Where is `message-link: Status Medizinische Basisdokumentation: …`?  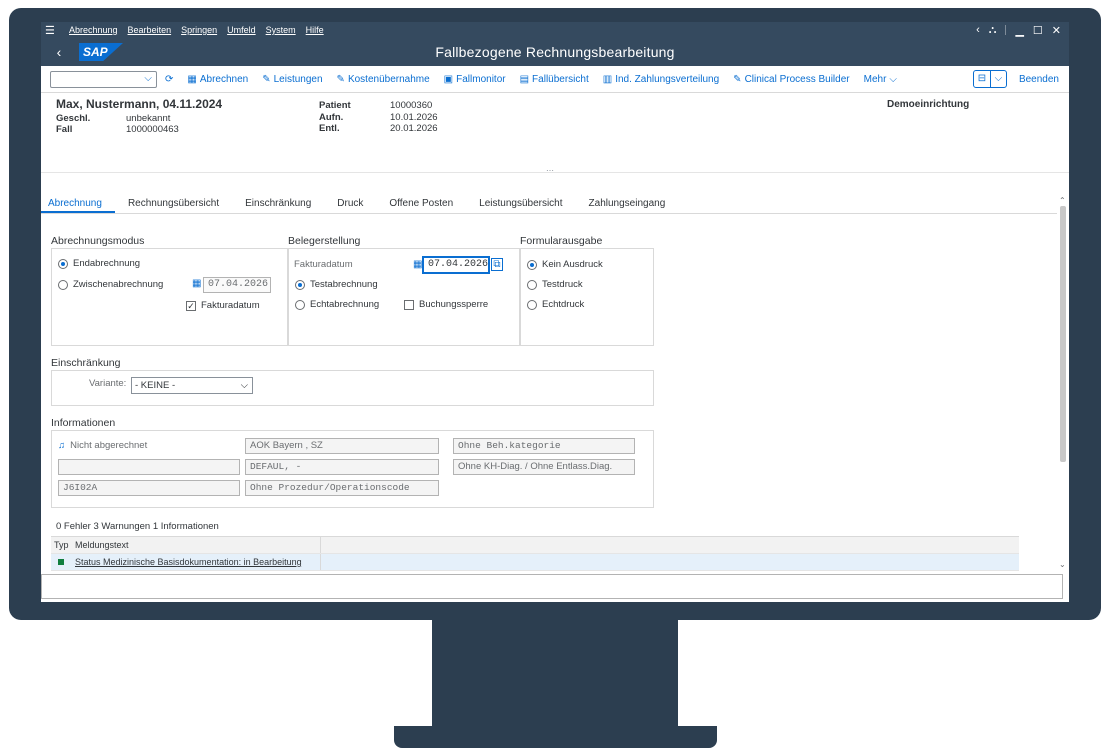
message-link: Status Medizinische Basisdokumentation: … is located at coordinates (188, 562).